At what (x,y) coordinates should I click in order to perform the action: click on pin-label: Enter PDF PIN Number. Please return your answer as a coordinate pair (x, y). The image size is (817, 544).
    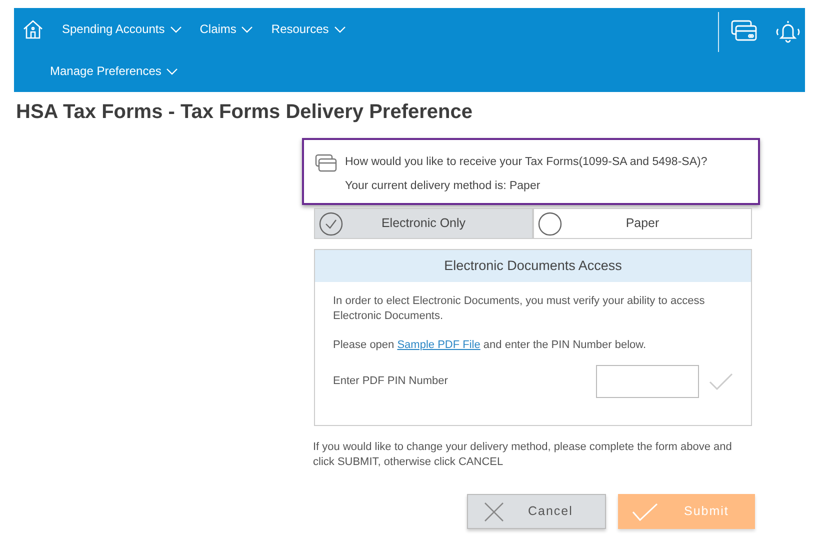
    Looking at the image, I should click on (391, 382).